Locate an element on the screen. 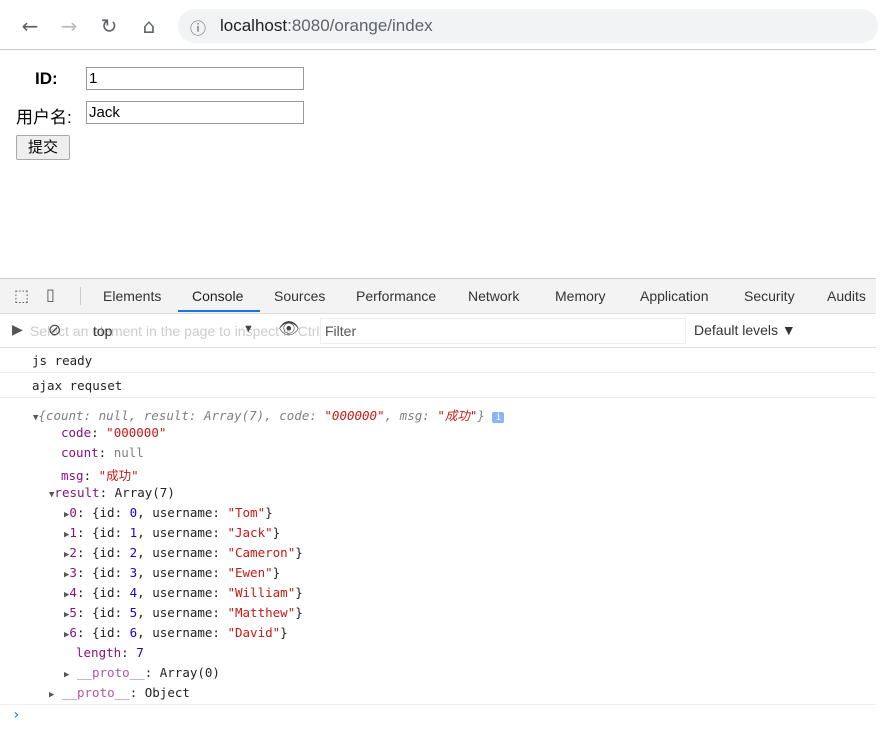 The width and height of the screenshot is (890, 735). info-badge-icon: i is located at coordinates (498, 417).